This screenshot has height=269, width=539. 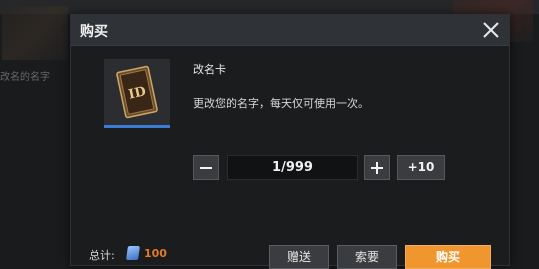 What do you see at coordinates (155, 253) in the screenshot?
I see `total-amount: 100` at bounding box center [155, 253].